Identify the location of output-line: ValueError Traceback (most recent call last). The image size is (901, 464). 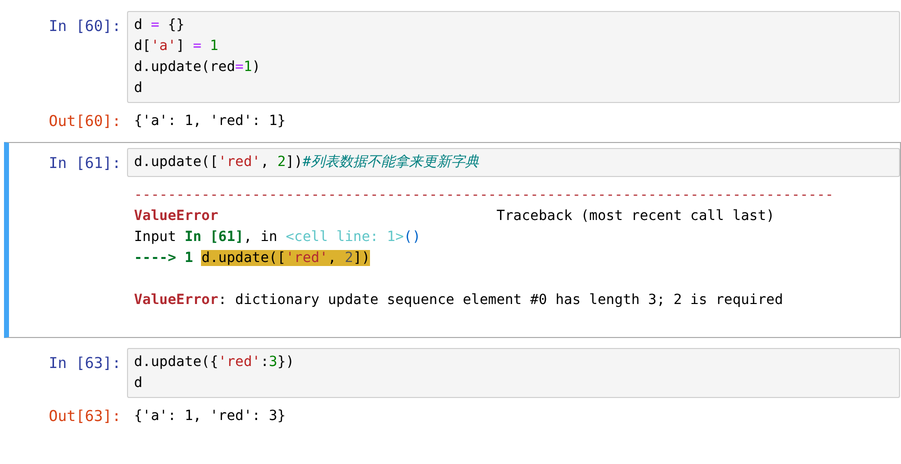
(454, 216).